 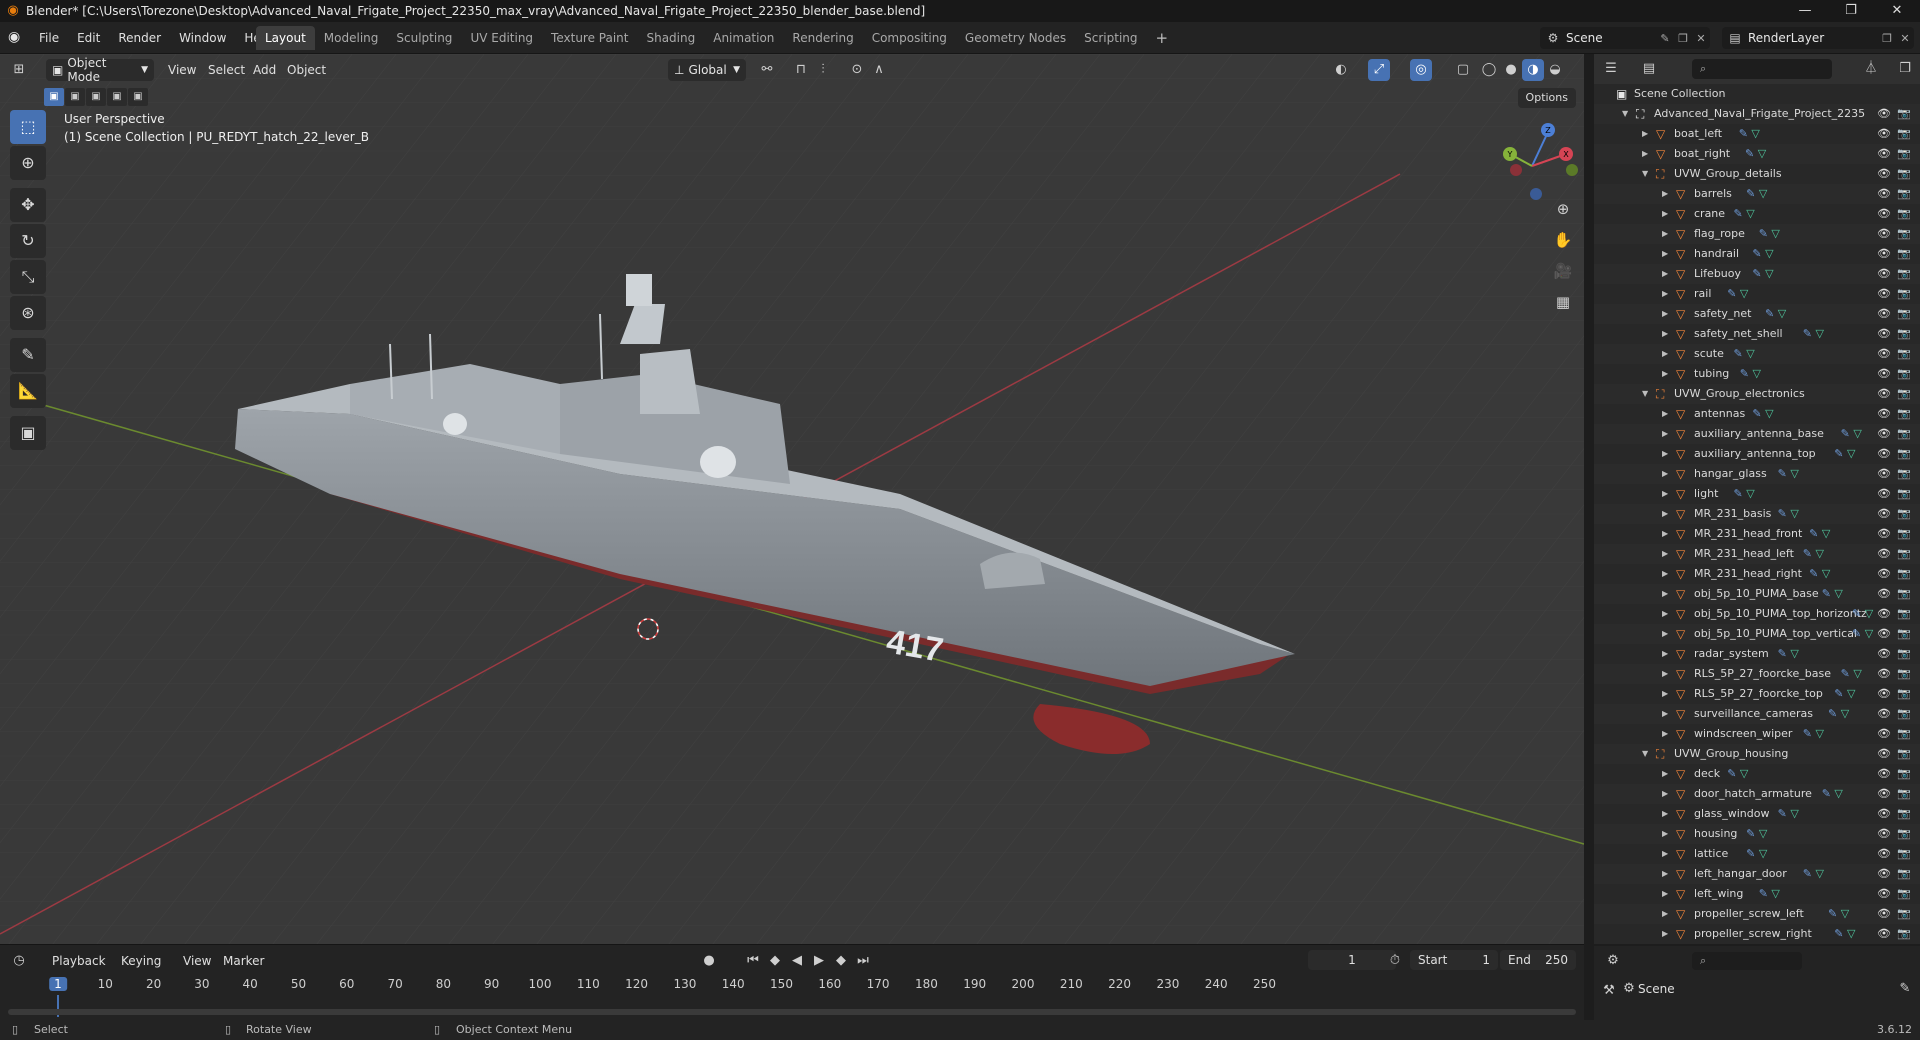 I want to click on xray-icon: ▢, so click(x=1463, y=70).